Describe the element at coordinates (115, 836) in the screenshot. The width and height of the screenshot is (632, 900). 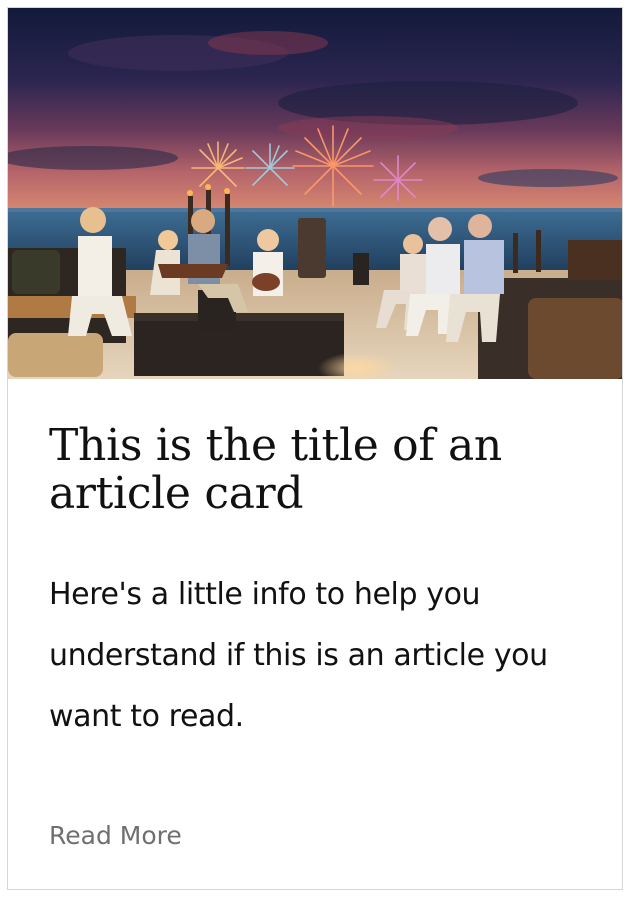
I see `read-more-link: Read More` at that location.